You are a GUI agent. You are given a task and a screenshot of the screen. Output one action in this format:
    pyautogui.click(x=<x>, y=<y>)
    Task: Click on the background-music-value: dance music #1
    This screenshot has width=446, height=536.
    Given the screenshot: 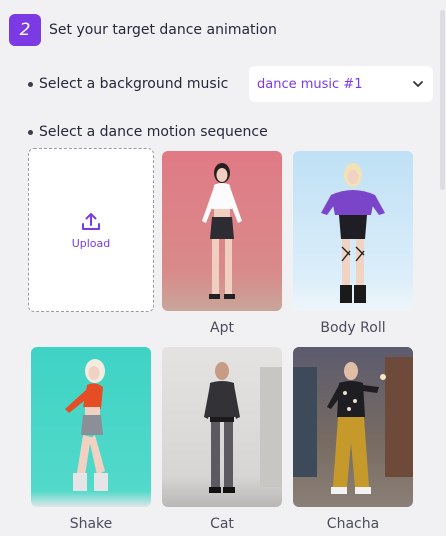 What is the action you would take?
    pyautogui.click(x=310, y=84)
    